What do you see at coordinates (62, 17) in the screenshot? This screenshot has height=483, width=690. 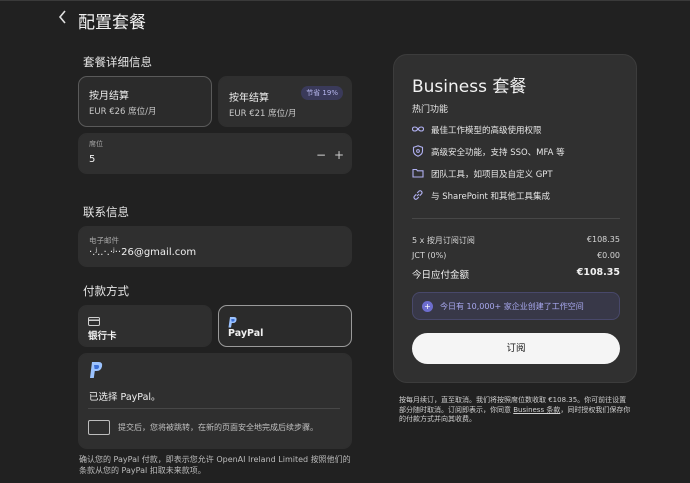 I see `chevron-left-icon` at bounding box center [62, 17].